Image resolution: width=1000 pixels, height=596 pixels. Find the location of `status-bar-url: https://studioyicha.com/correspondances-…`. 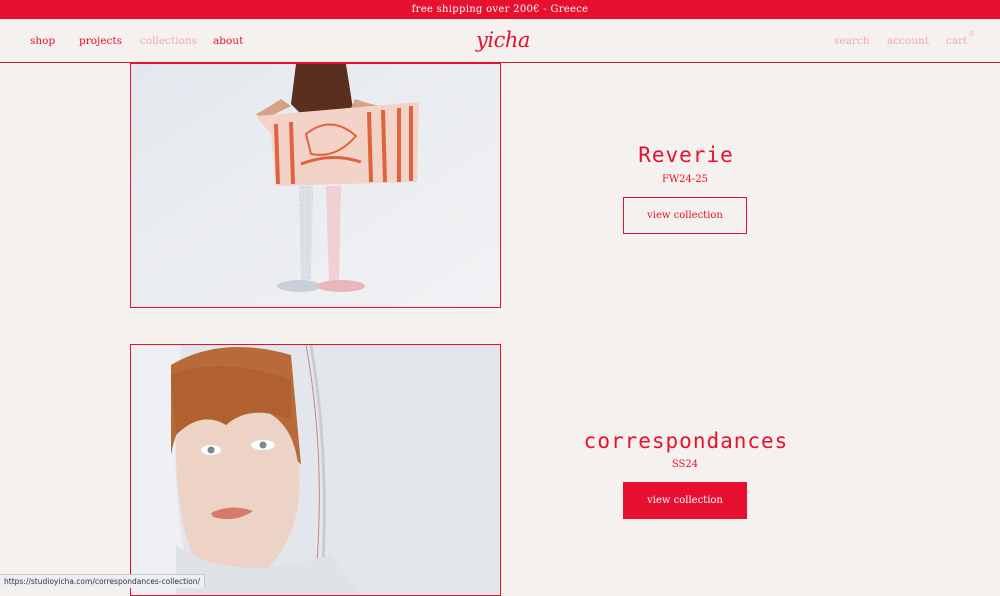

status-bar-url: https://studioyicha.com/correspondances-… is located at coordinates (103, 581).